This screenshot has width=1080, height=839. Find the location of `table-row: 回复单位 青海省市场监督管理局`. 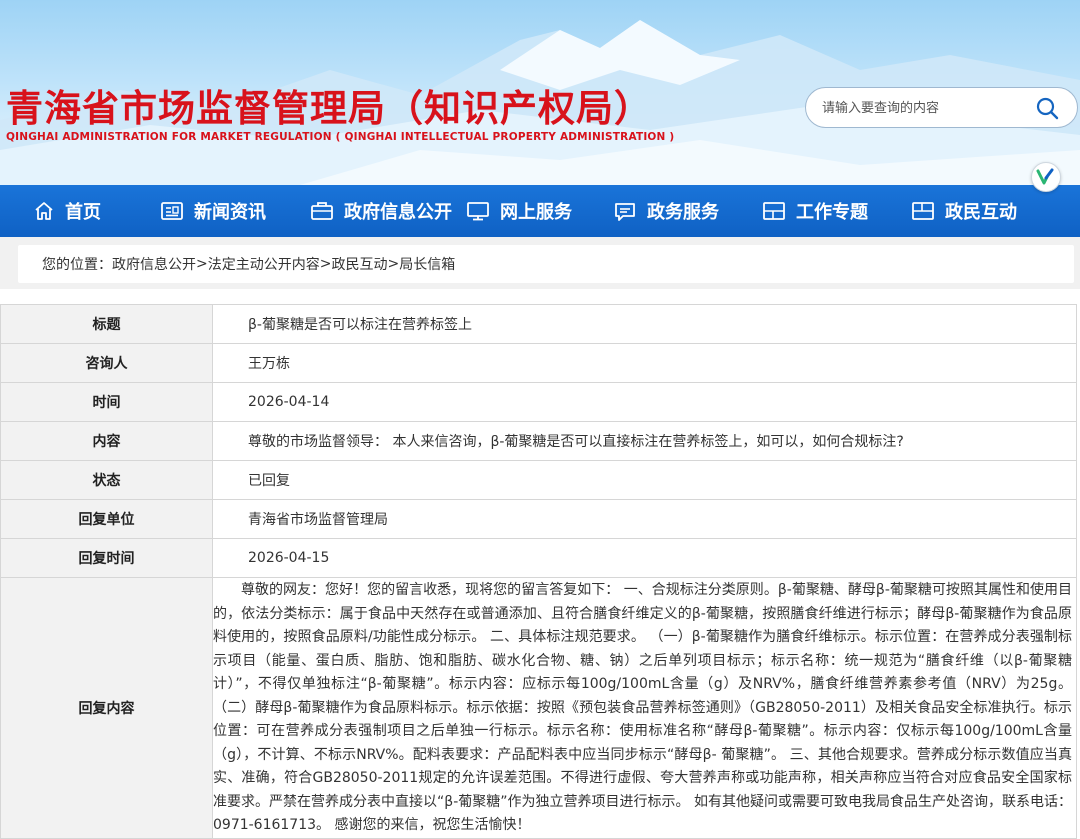

table-row: 回复单位 青海省市场监督管理局 is located at coordinates (538, 519).